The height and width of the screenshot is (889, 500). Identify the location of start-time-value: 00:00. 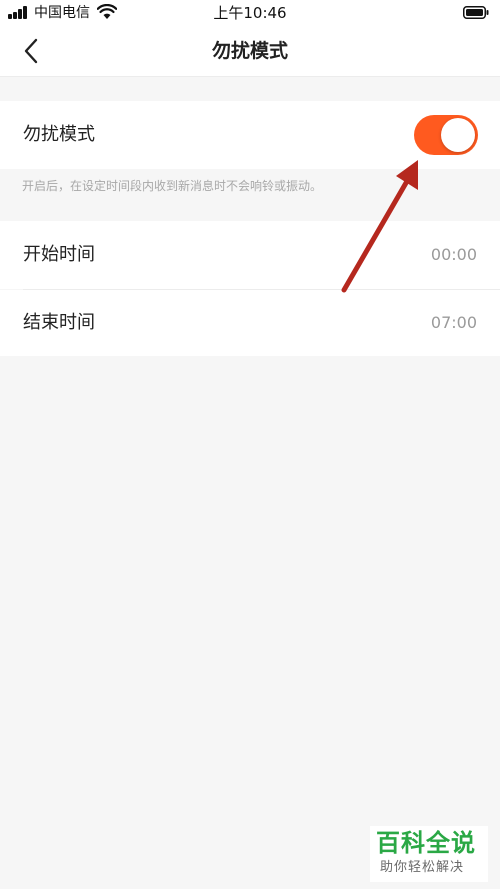
(453, 254).